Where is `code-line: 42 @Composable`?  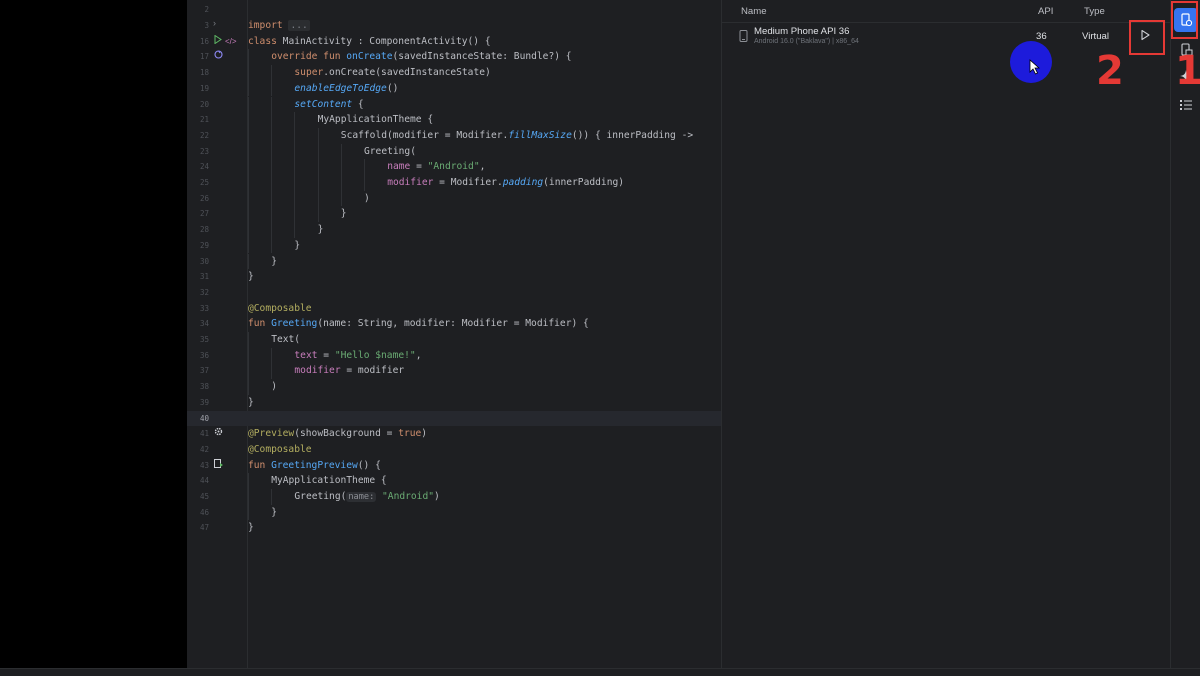 code-line: 42 @Composable is located at coordinates (454, 450).